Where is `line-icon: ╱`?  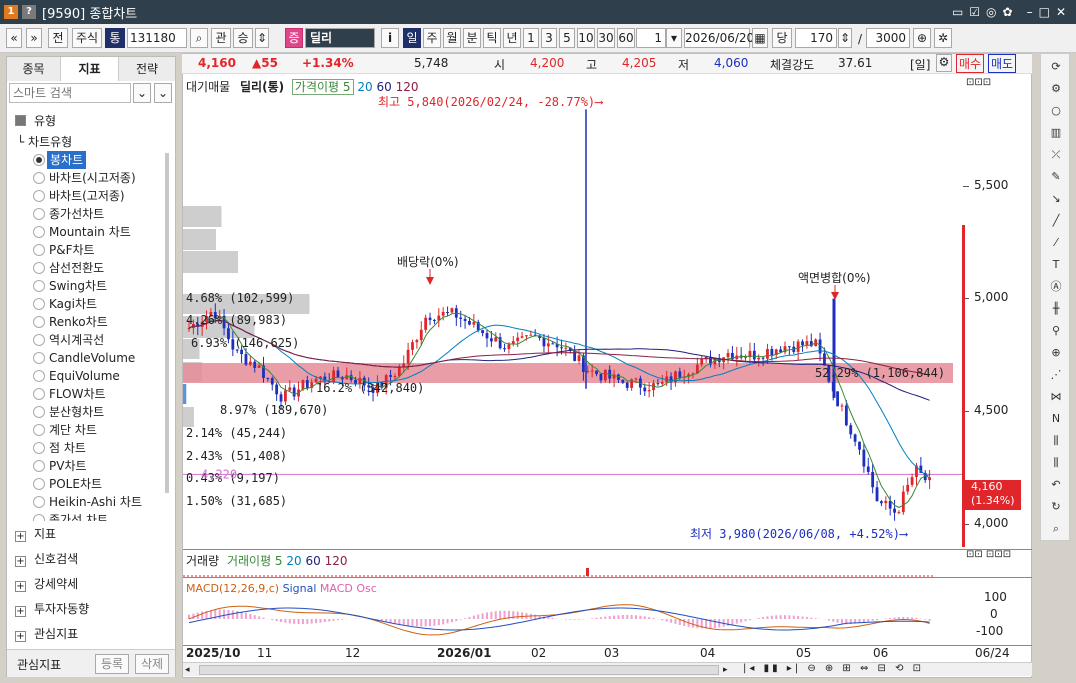
line-icon: ╱ is located at coordinates (1056, 221).